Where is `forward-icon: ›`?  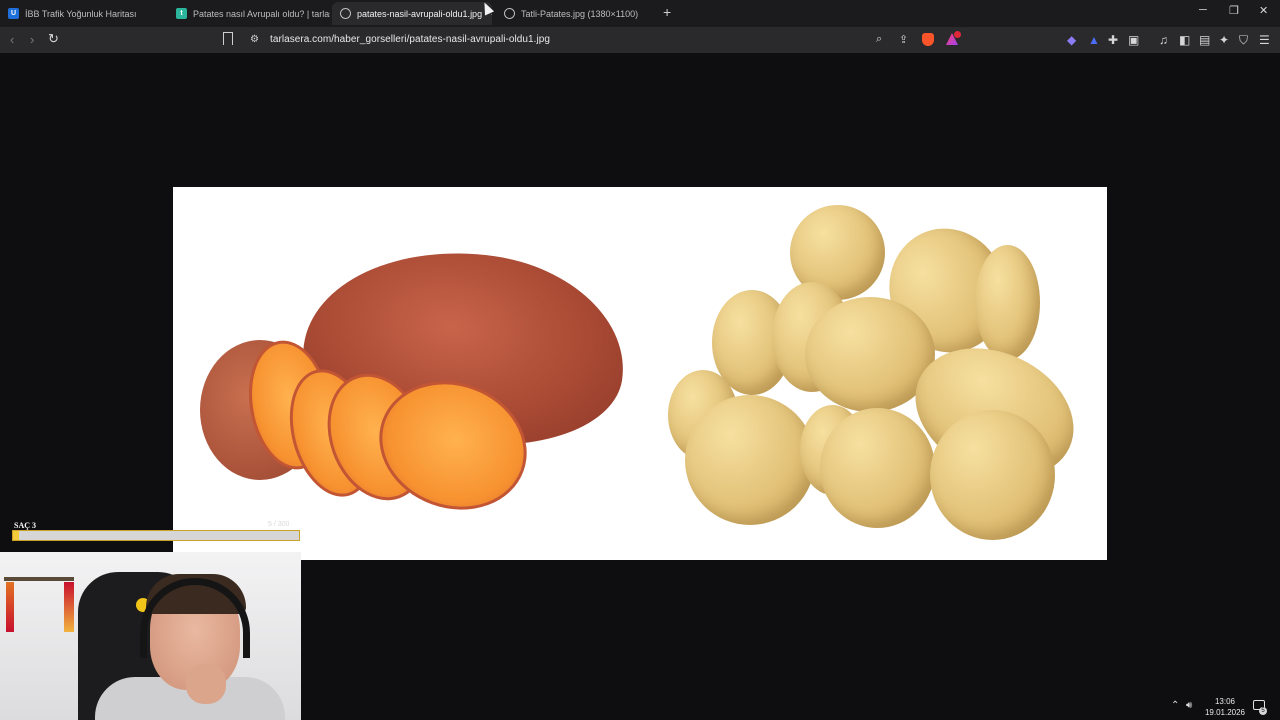
forward-icon: › is located at coordinates (32, 39).